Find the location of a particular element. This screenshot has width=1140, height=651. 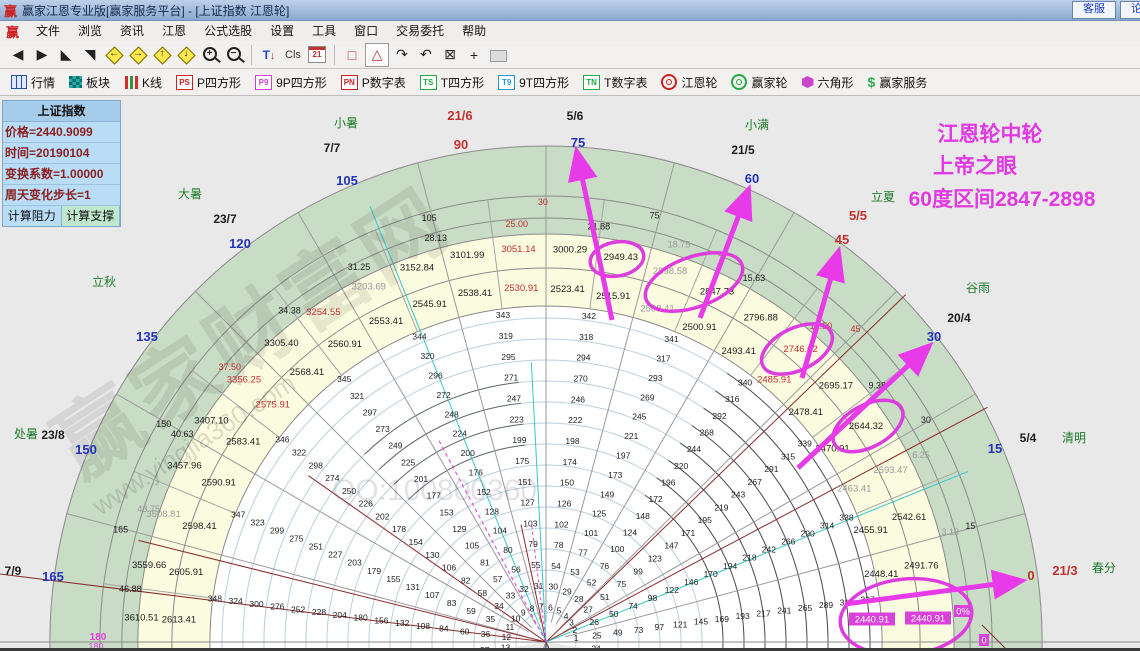

menu-item-1: 浏览 is located at coordinates (90, 31).